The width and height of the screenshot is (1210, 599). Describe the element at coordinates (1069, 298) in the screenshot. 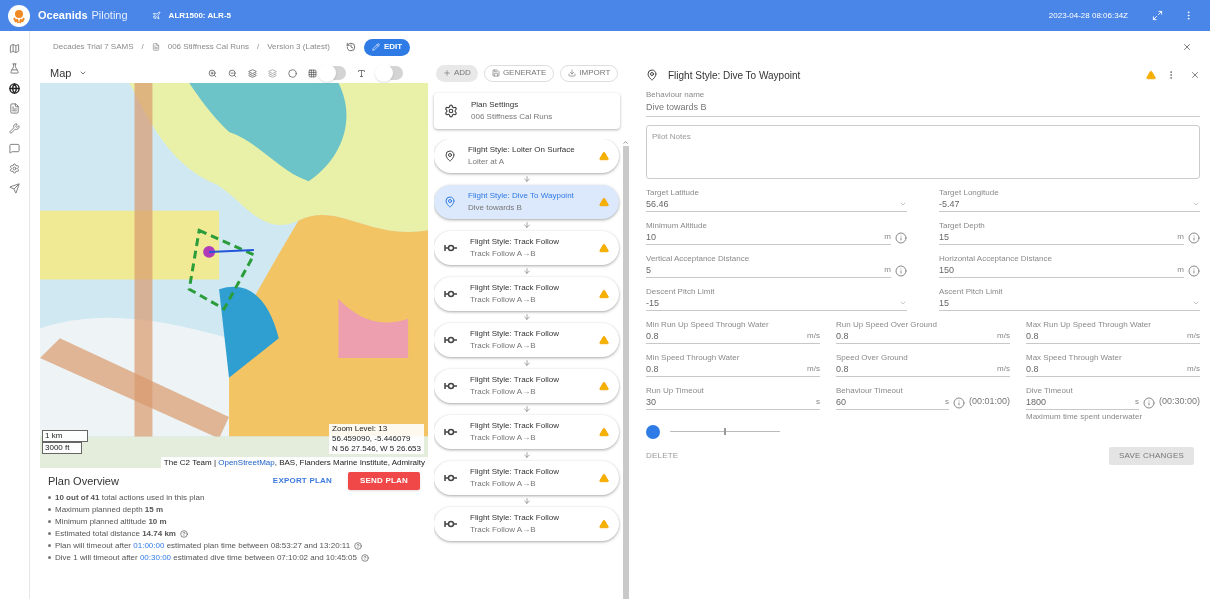

I see `number-field: Ascent Pitch Limit 15` at that location.